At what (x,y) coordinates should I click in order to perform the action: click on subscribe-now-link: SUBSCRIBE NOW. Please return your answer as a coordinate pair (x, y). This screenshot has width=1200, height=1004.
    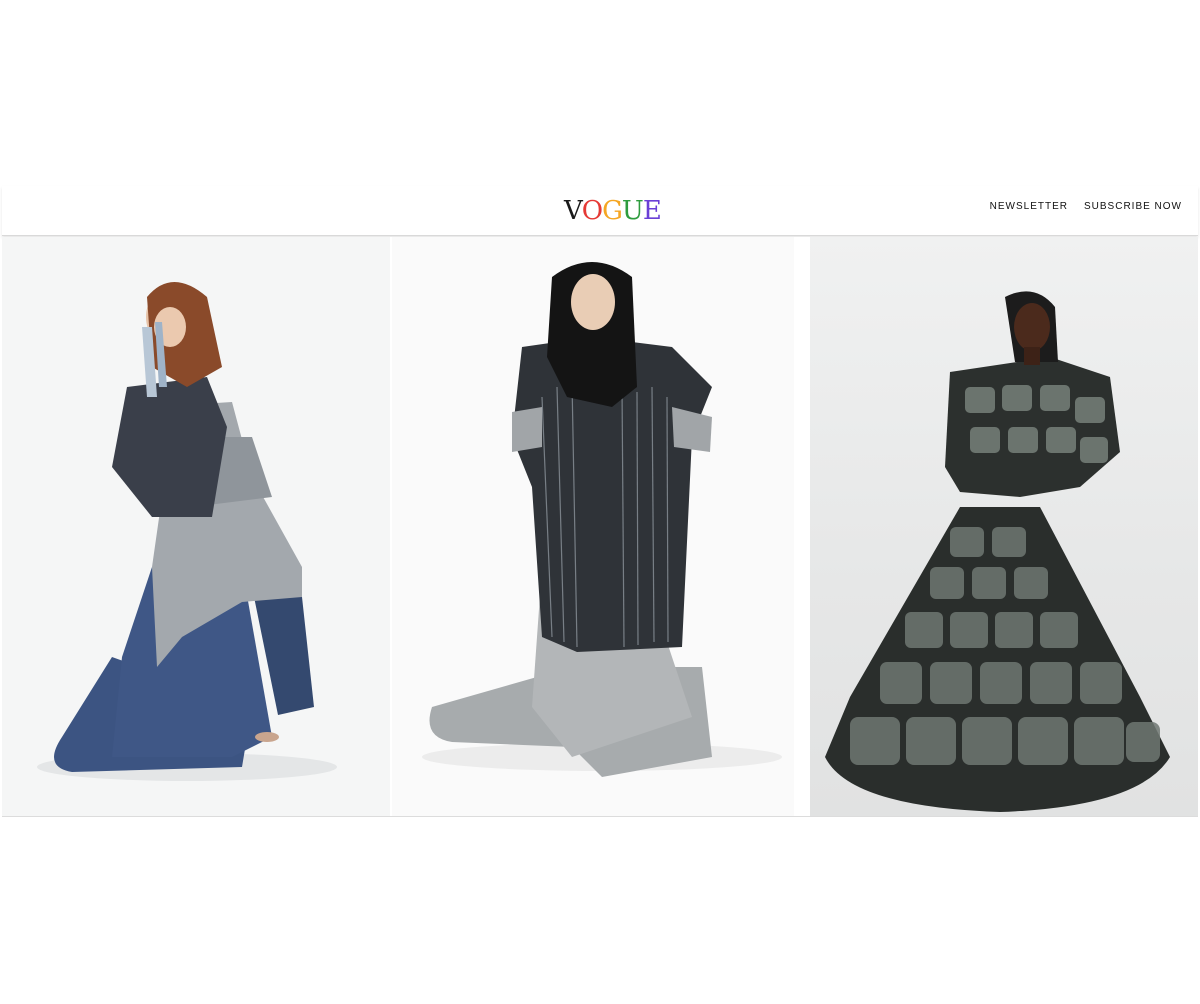
    Looking at the image, I should click on (1133, 206).